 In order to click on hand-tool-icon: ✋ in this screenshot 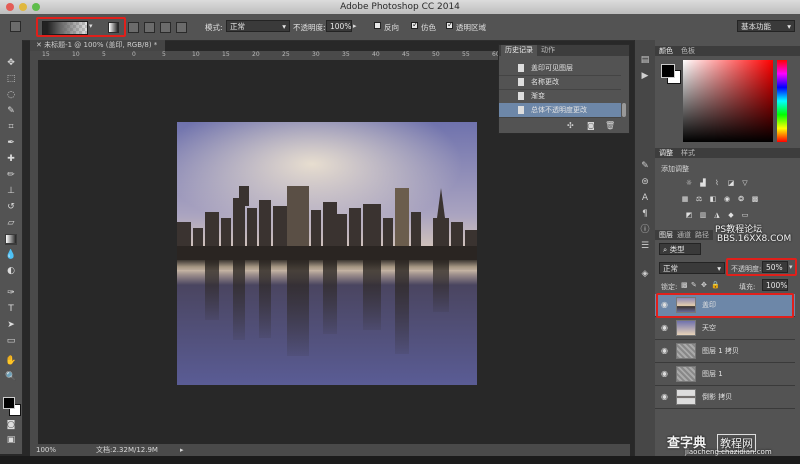, I will do `click(11, 361)`.